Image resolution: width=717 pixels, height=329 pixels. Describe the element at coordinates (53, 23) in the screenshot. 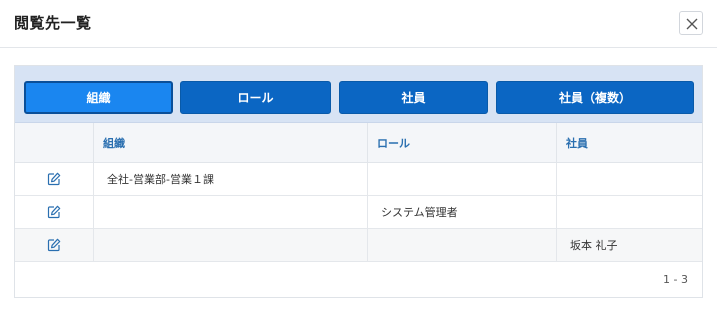

I see `dialog-title: 閲覧先一覧` at that location.